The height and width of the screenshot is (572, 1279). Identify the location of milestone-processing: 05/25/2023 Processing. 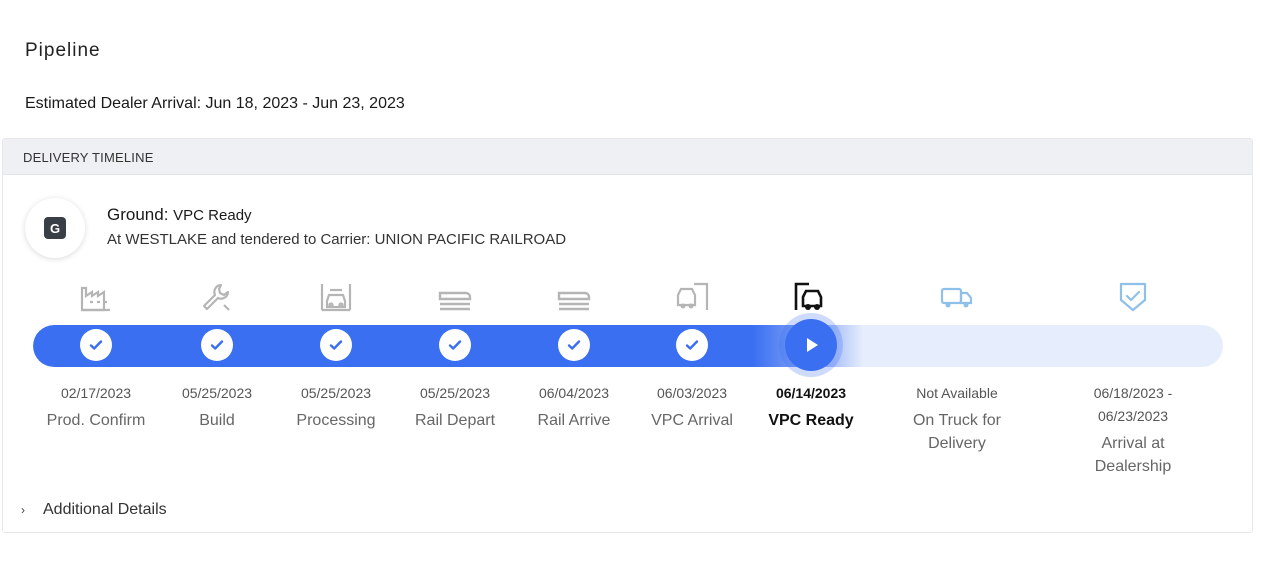
(336, 353).